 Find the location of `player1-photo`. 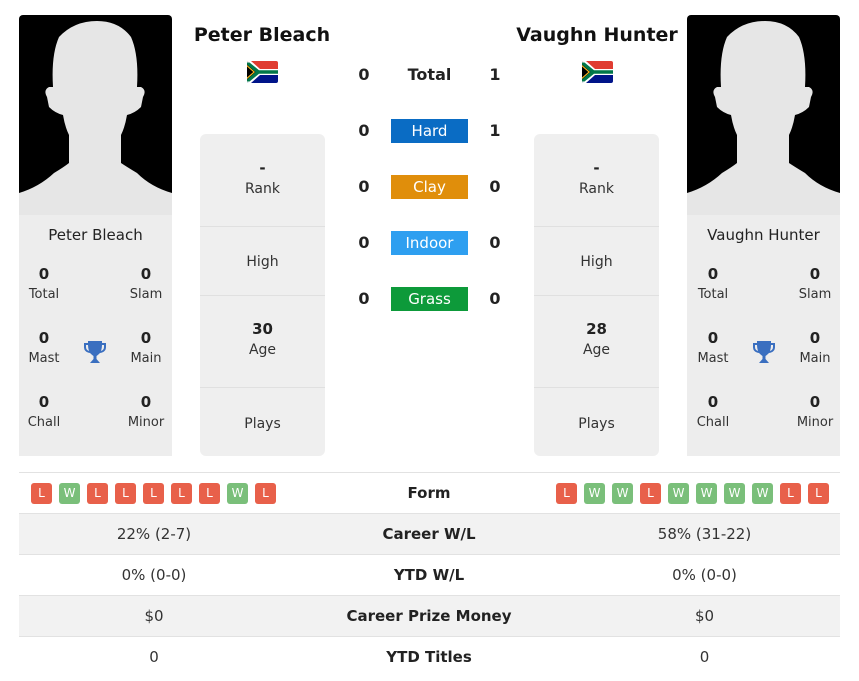

player1-photo is located at coordinates (95, 115).